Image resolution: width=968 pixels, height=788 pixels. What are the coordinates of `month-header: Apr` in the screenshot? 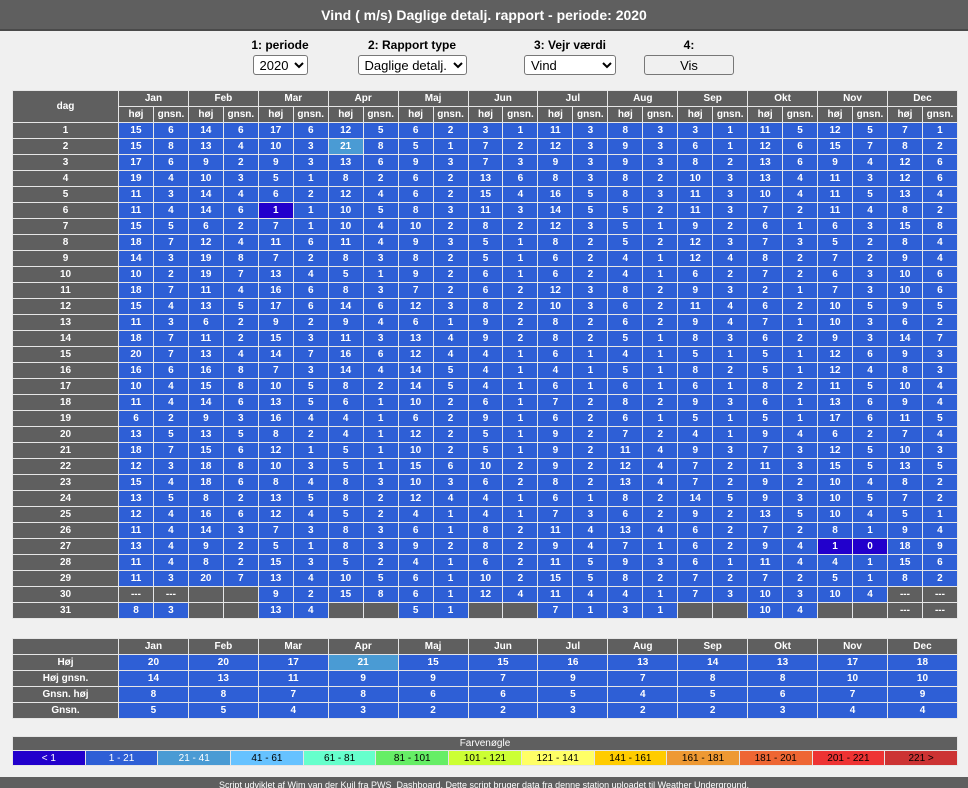 It's located at (363, 98).